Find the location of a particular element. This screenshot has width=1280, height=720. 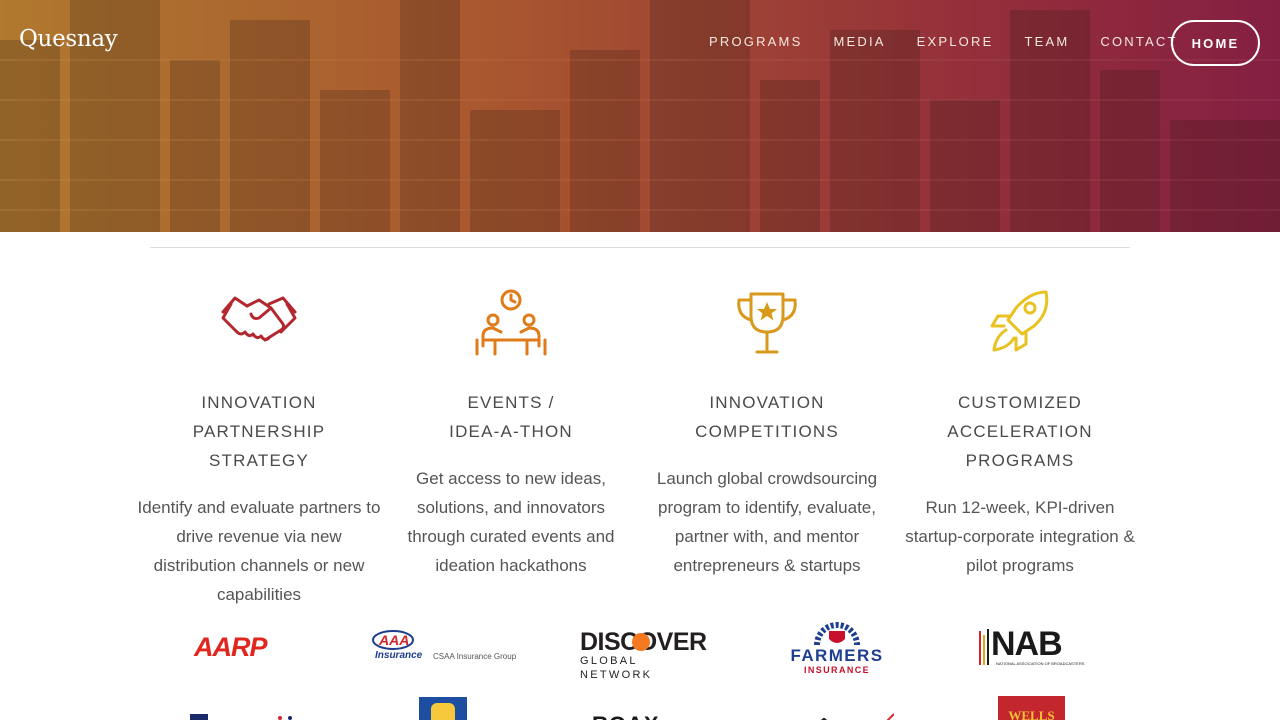

home-button: HOME is located at coordinates (1215, 43).